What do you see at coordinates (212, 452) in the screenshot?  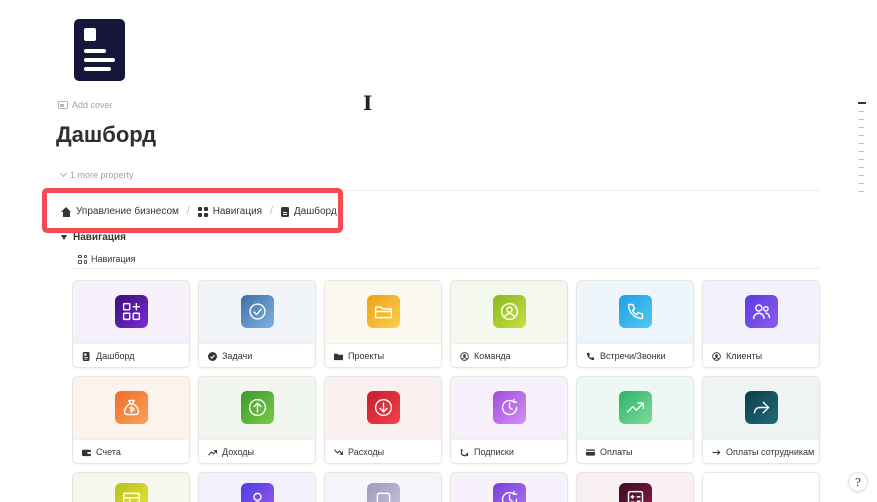 I see `arrow-up-small-icon` at bounding box center [212, 452].